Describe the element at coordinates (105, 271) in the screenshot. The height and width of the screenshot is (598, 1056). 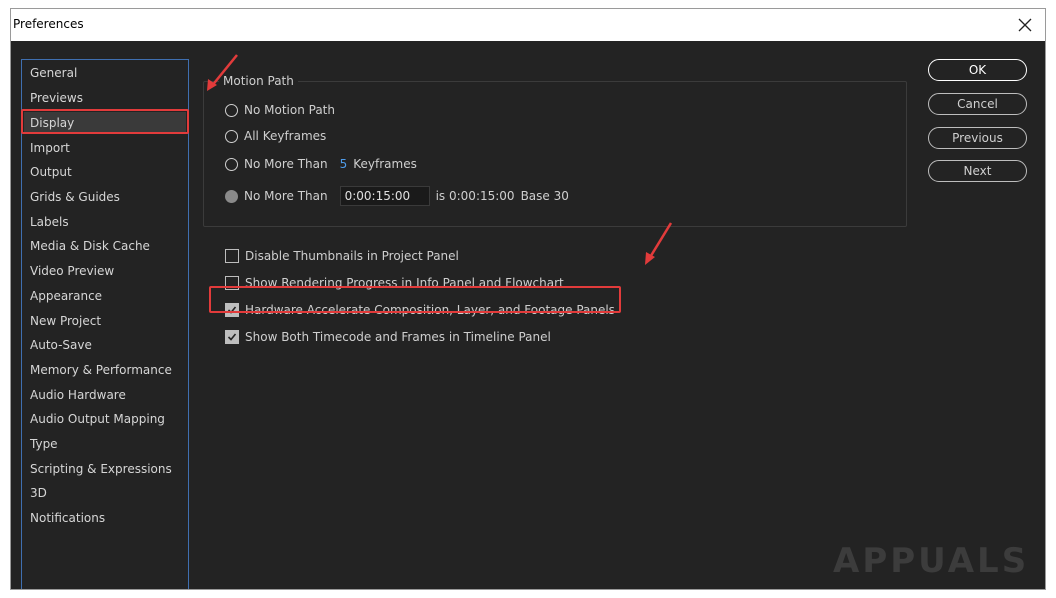
I see `sidebar-item-video-preview: Video Preview` at that location.